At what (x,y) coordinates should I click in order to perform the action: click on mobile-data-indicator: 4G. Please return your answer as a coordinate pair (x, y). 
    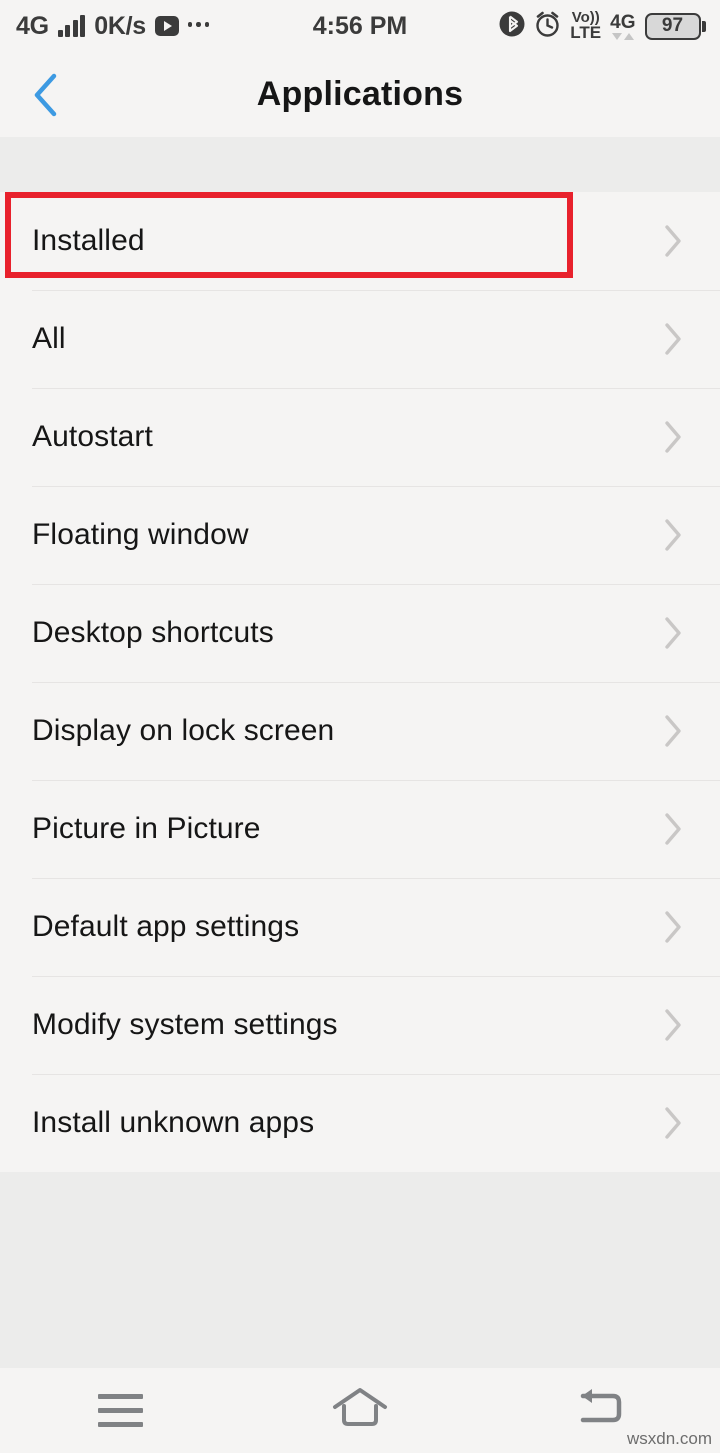
    Looking at the image, I should click on (623, 25).